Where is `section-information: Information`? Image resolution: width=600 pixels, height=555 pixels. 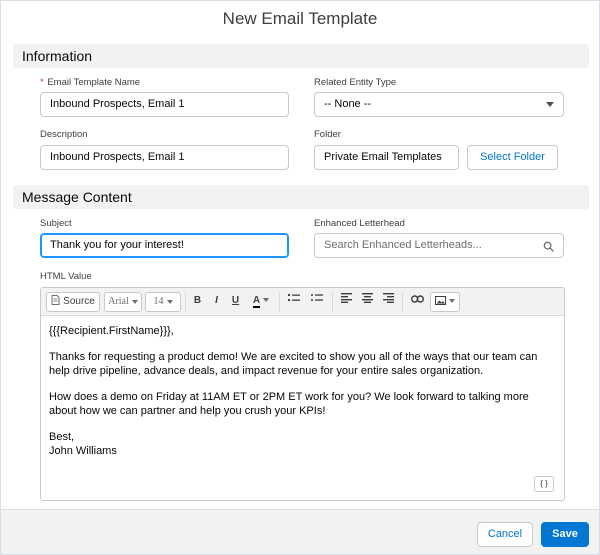 section-information: Information is located at coordinates (301, 56).